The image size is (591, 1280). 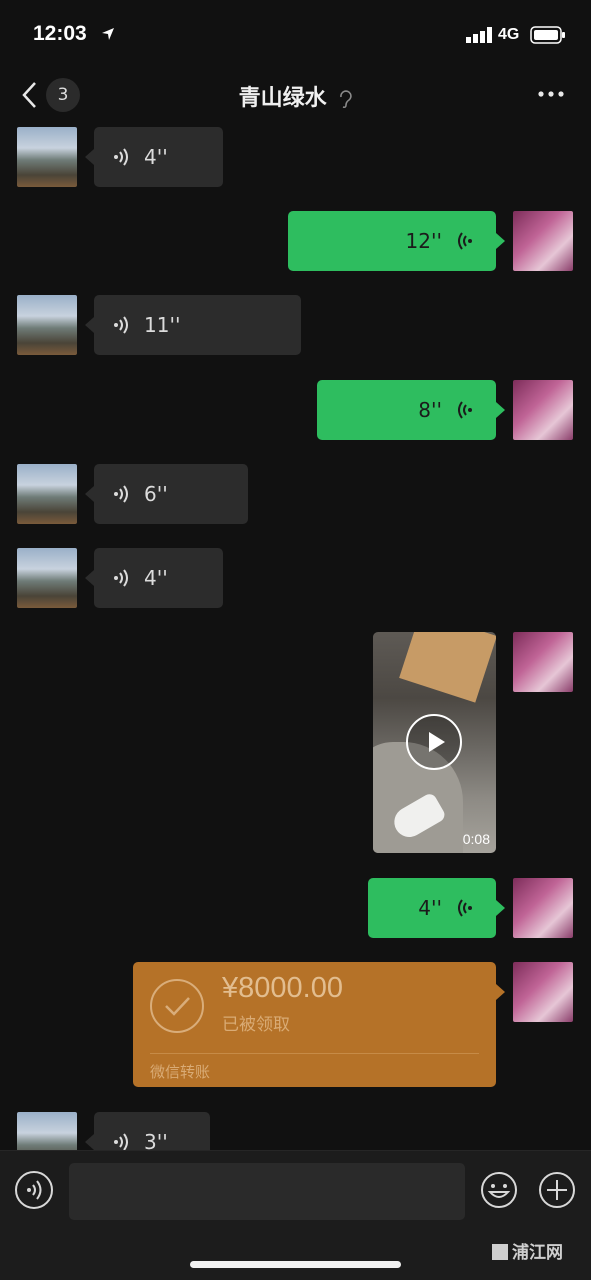 What do you see at coordinates (282, 988) in the screenshot?
I see `transfer-amount: ¥8000.00` at bounding box center [282, 988].